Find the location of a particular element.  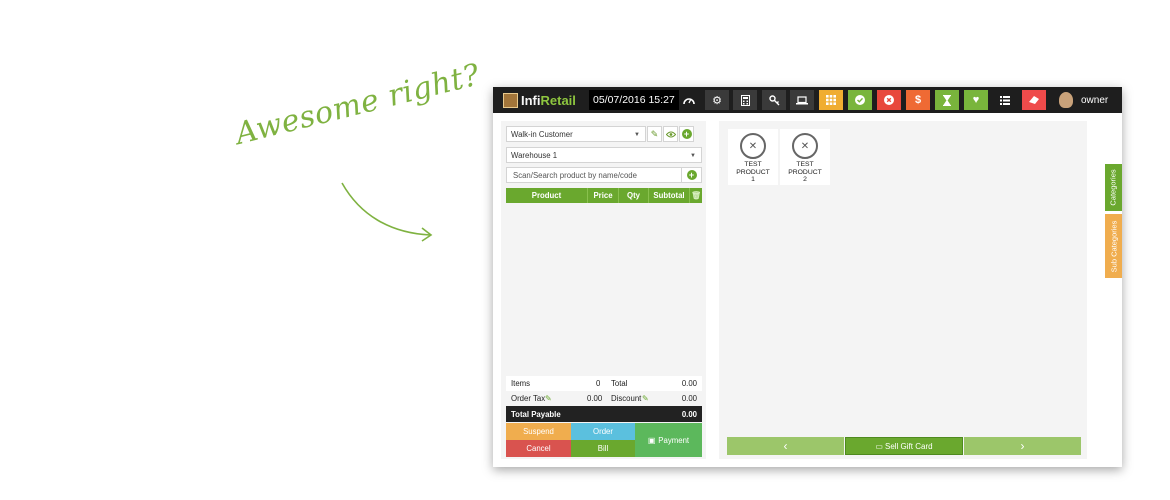

payment-label: Payment is located at coordinates (674, 440).